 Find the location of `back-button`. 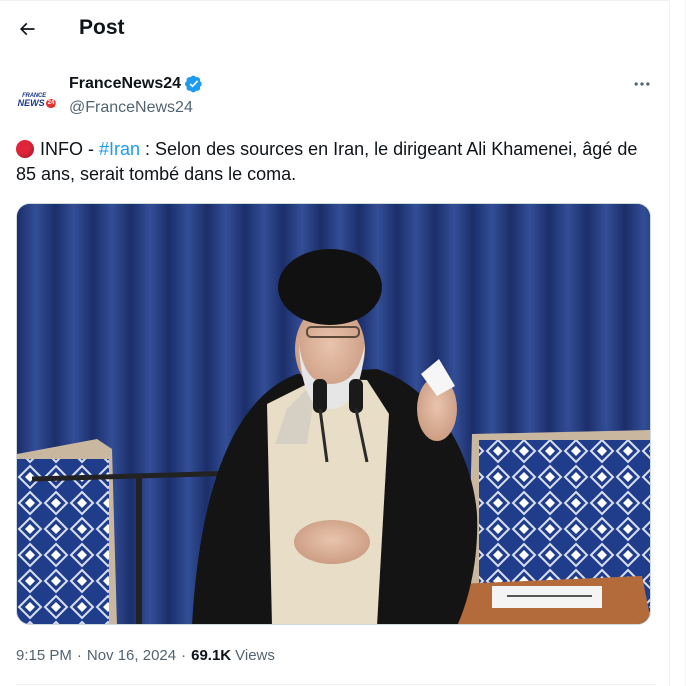

back-button is located at coordinates (27, 29).